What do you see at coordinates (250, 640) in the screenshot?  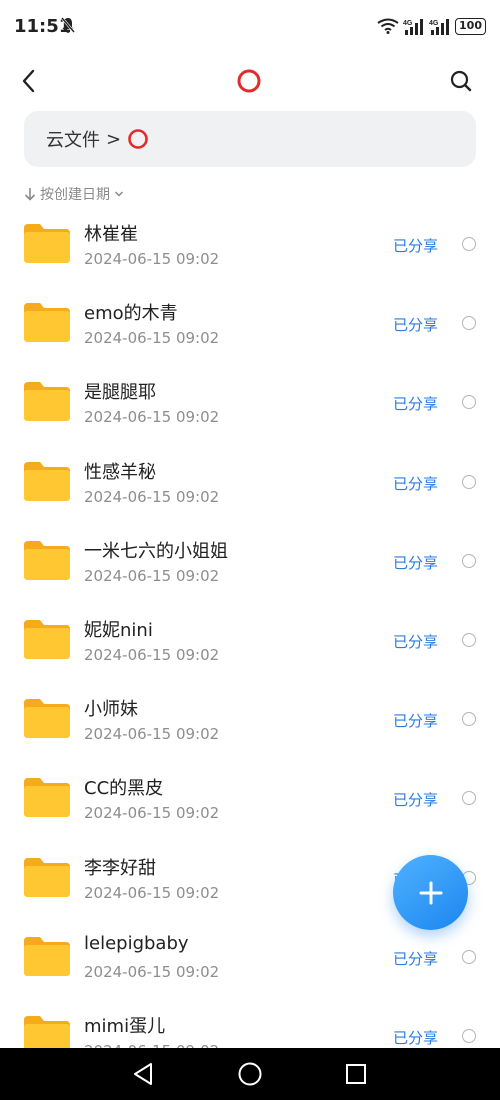 I see `folder-row: 妮妮nini 2024-06-15 09:02 已分享` at bounding box center [250, 640].